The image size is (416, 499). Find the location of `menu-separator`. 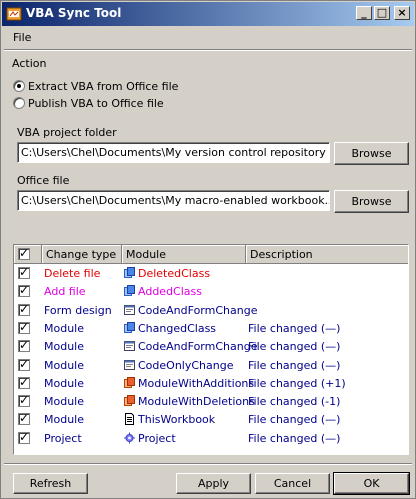

menu-separator is located at coordinates (208, 50).